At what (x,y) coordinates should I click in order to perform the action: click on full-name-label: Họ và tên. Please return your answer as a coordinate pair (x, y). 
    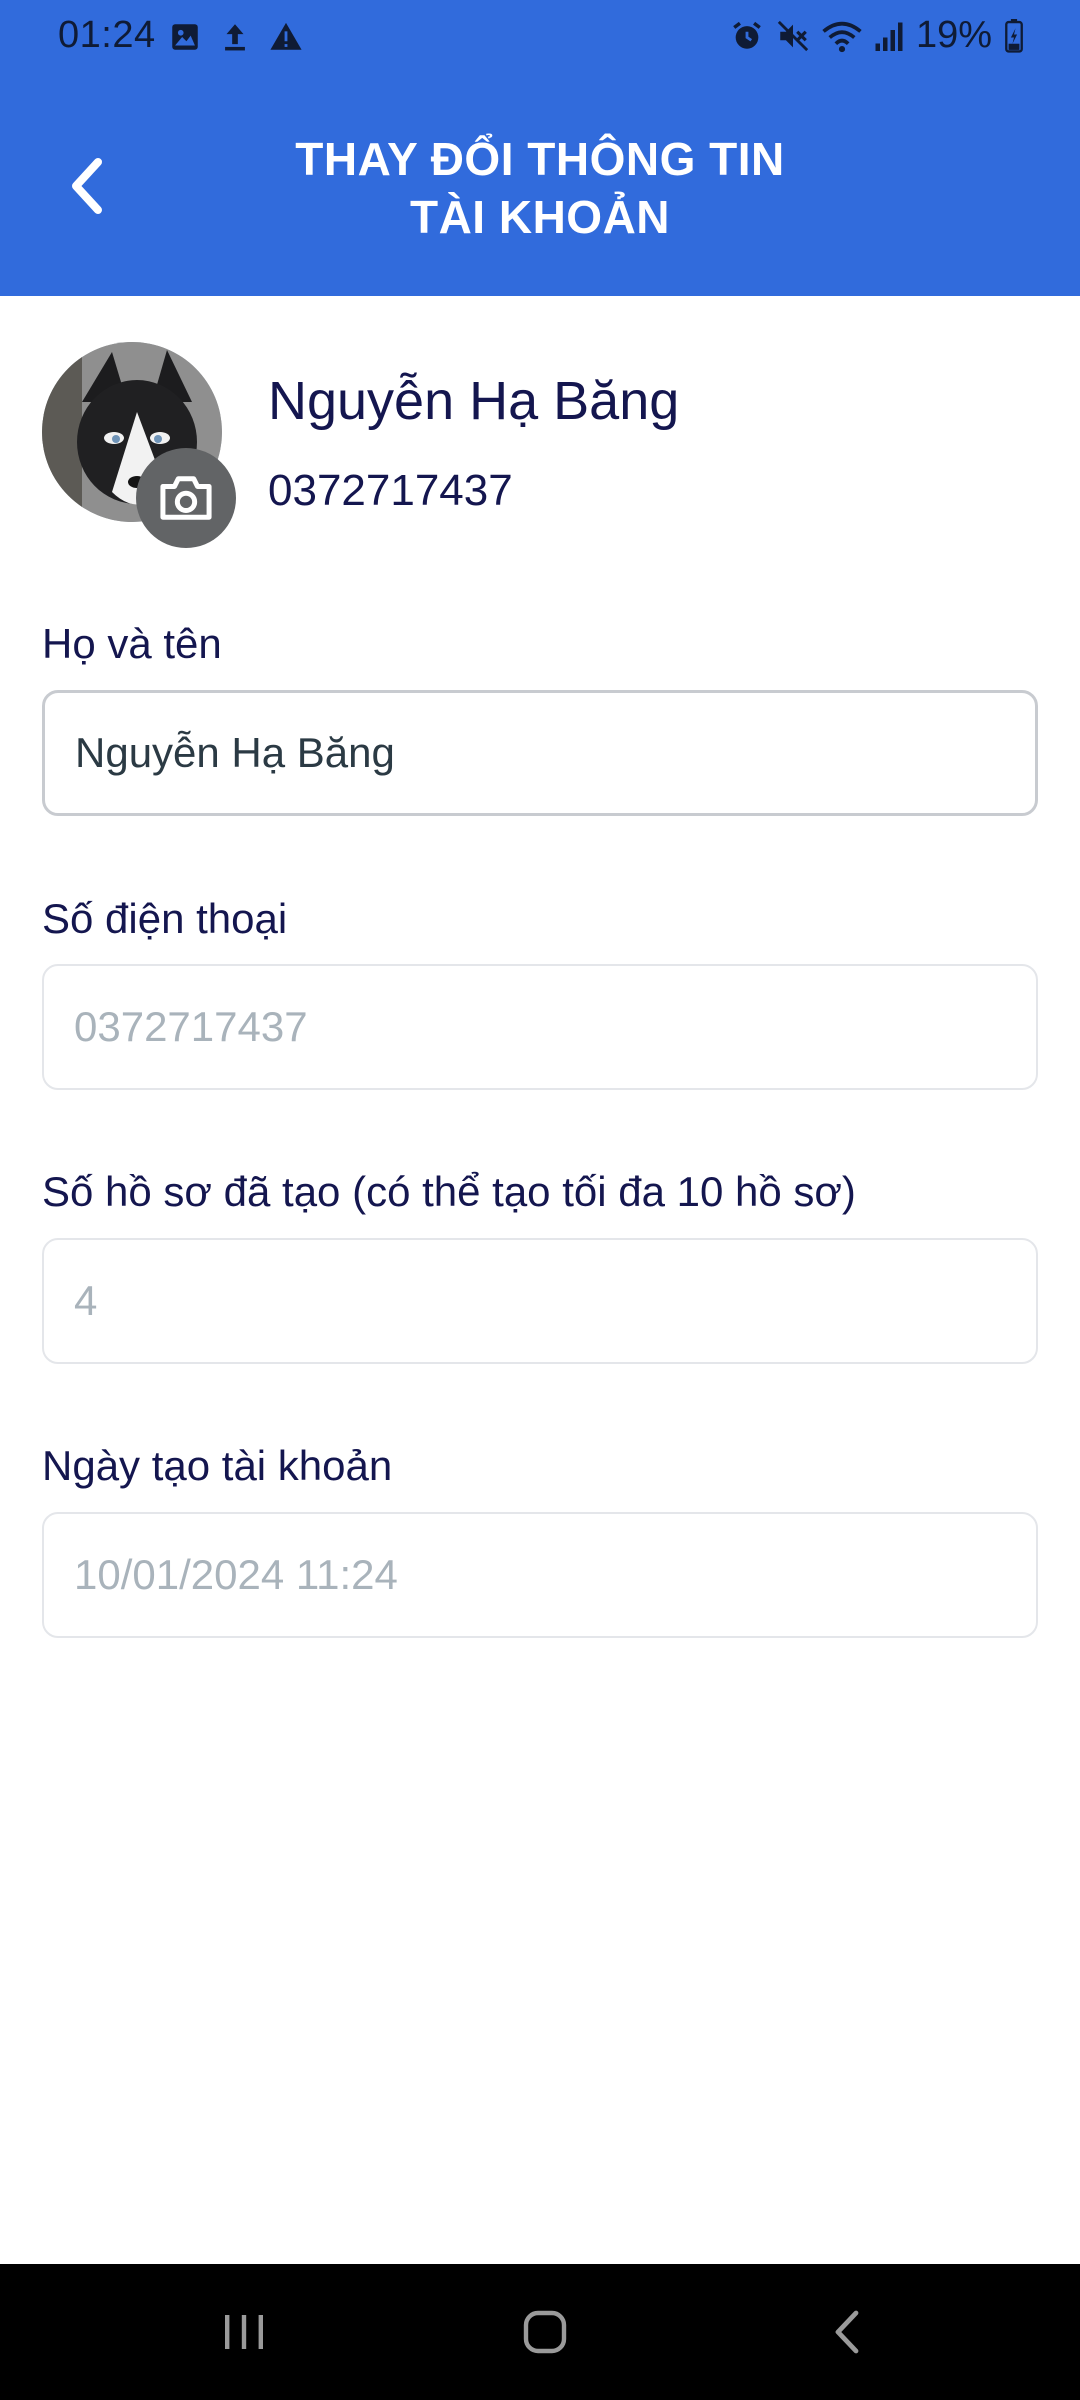
    Looking at the image, I should click on (132, 643).